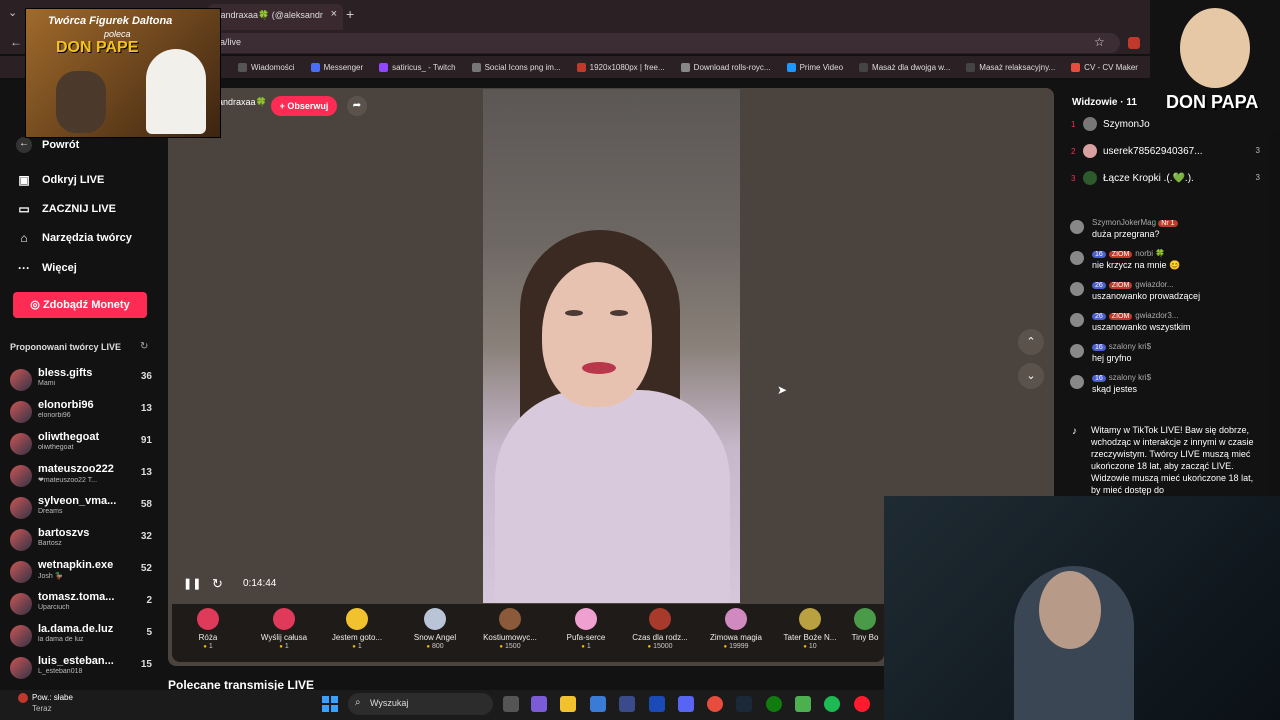  I want to click on gift-price: 15000, so click(660, 646).